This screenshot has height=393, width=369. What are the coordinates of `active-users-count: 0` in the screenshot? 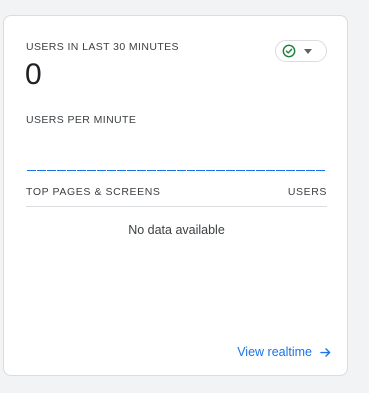 It's located at (33, 74).